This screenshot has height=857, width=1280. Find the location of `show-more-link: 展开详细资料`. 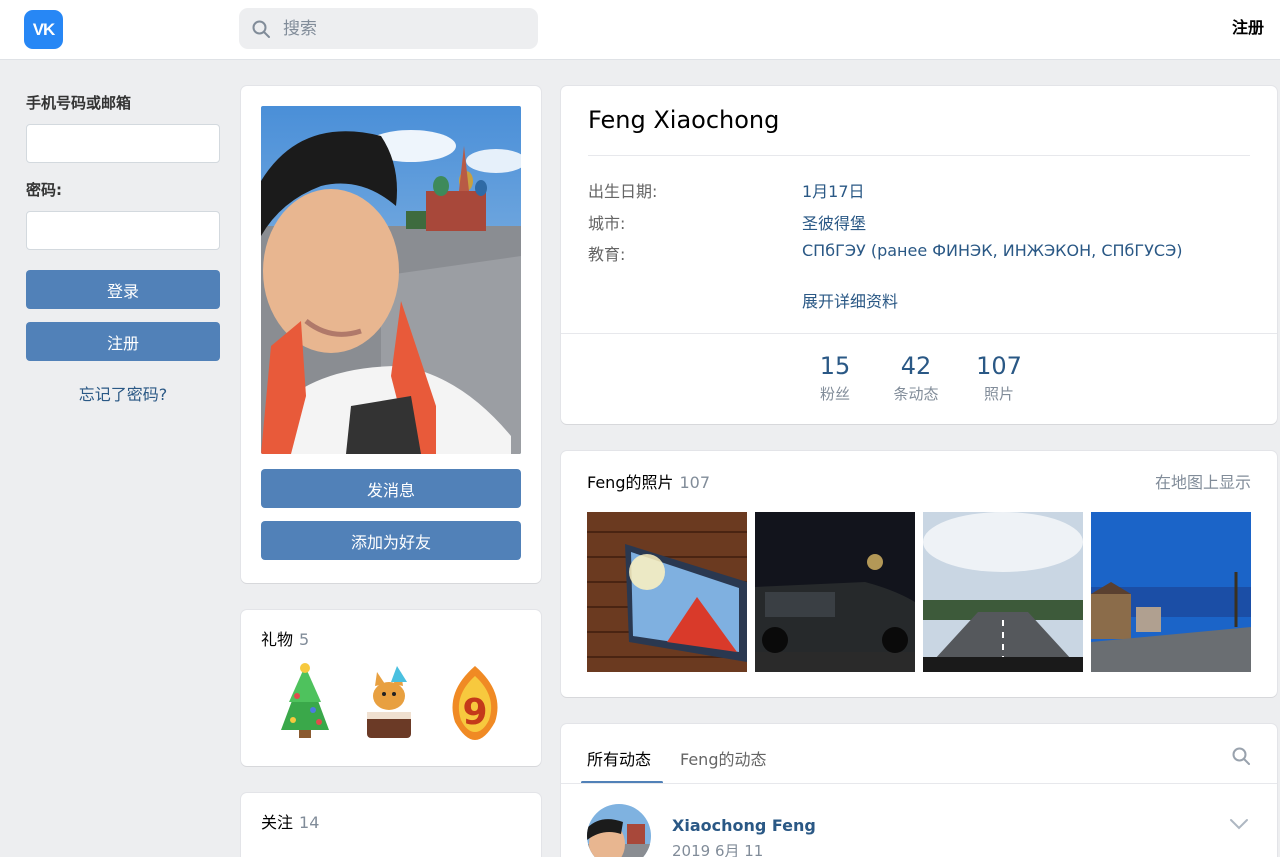

show-more-link: 展开详细资料 is located at coordinates (850, 300).